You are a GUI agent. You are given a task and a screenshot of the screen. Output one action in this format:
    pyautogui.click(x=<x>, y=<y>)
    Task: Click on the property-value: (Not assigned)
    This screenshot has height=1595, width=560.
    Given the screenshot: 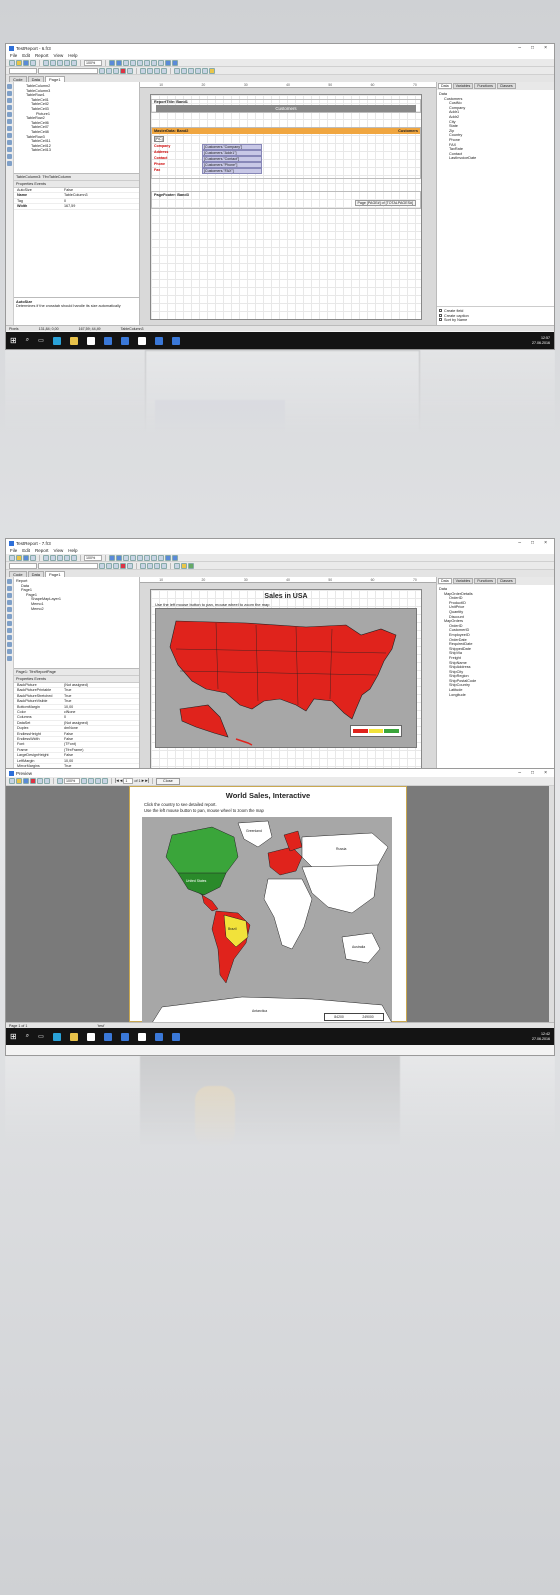 What is the action you would take?
    pyautogui.click(x=101, y=723)
    